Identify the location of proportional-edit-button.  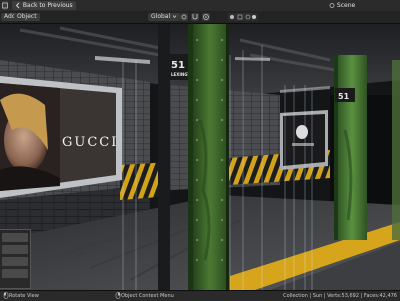
(206, 17).